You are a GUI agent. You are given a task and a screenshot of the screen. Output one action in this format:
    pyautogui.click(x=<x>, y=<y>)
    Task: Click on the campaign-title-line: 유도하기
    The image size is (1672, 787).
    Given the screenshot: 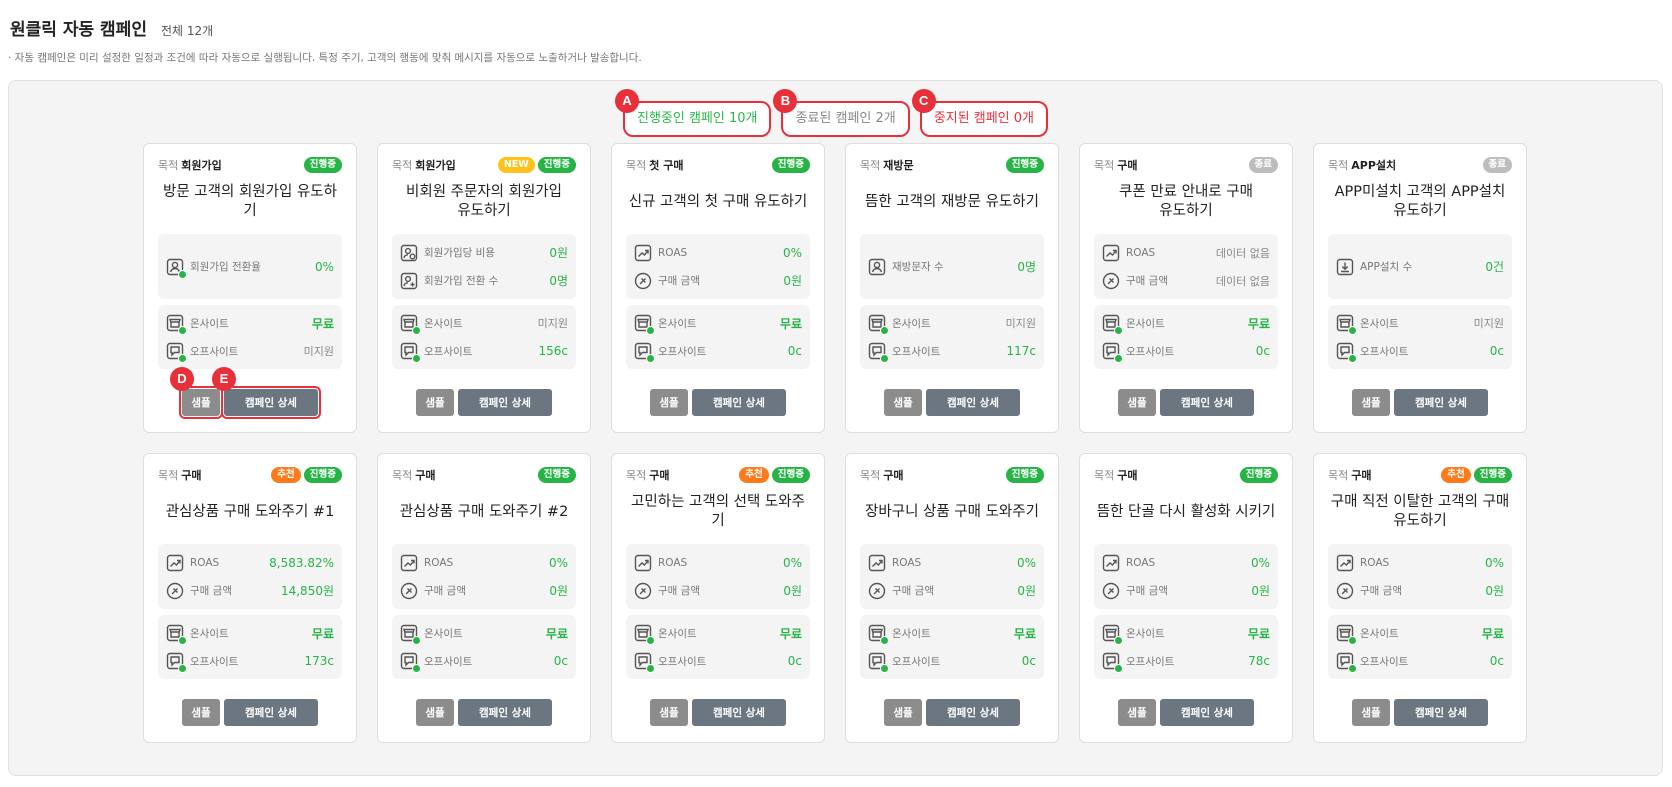 What is the action you would take?
    pyautogui.click(x=1186, y=211)
    